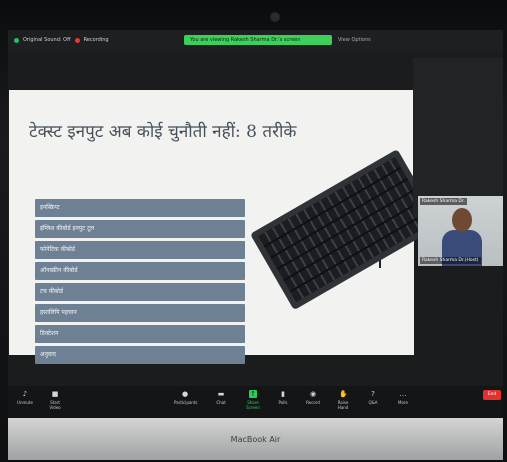 This screenshot has width=507, height=462. I want to click on chat-icon: ▬, so click(221, 394).